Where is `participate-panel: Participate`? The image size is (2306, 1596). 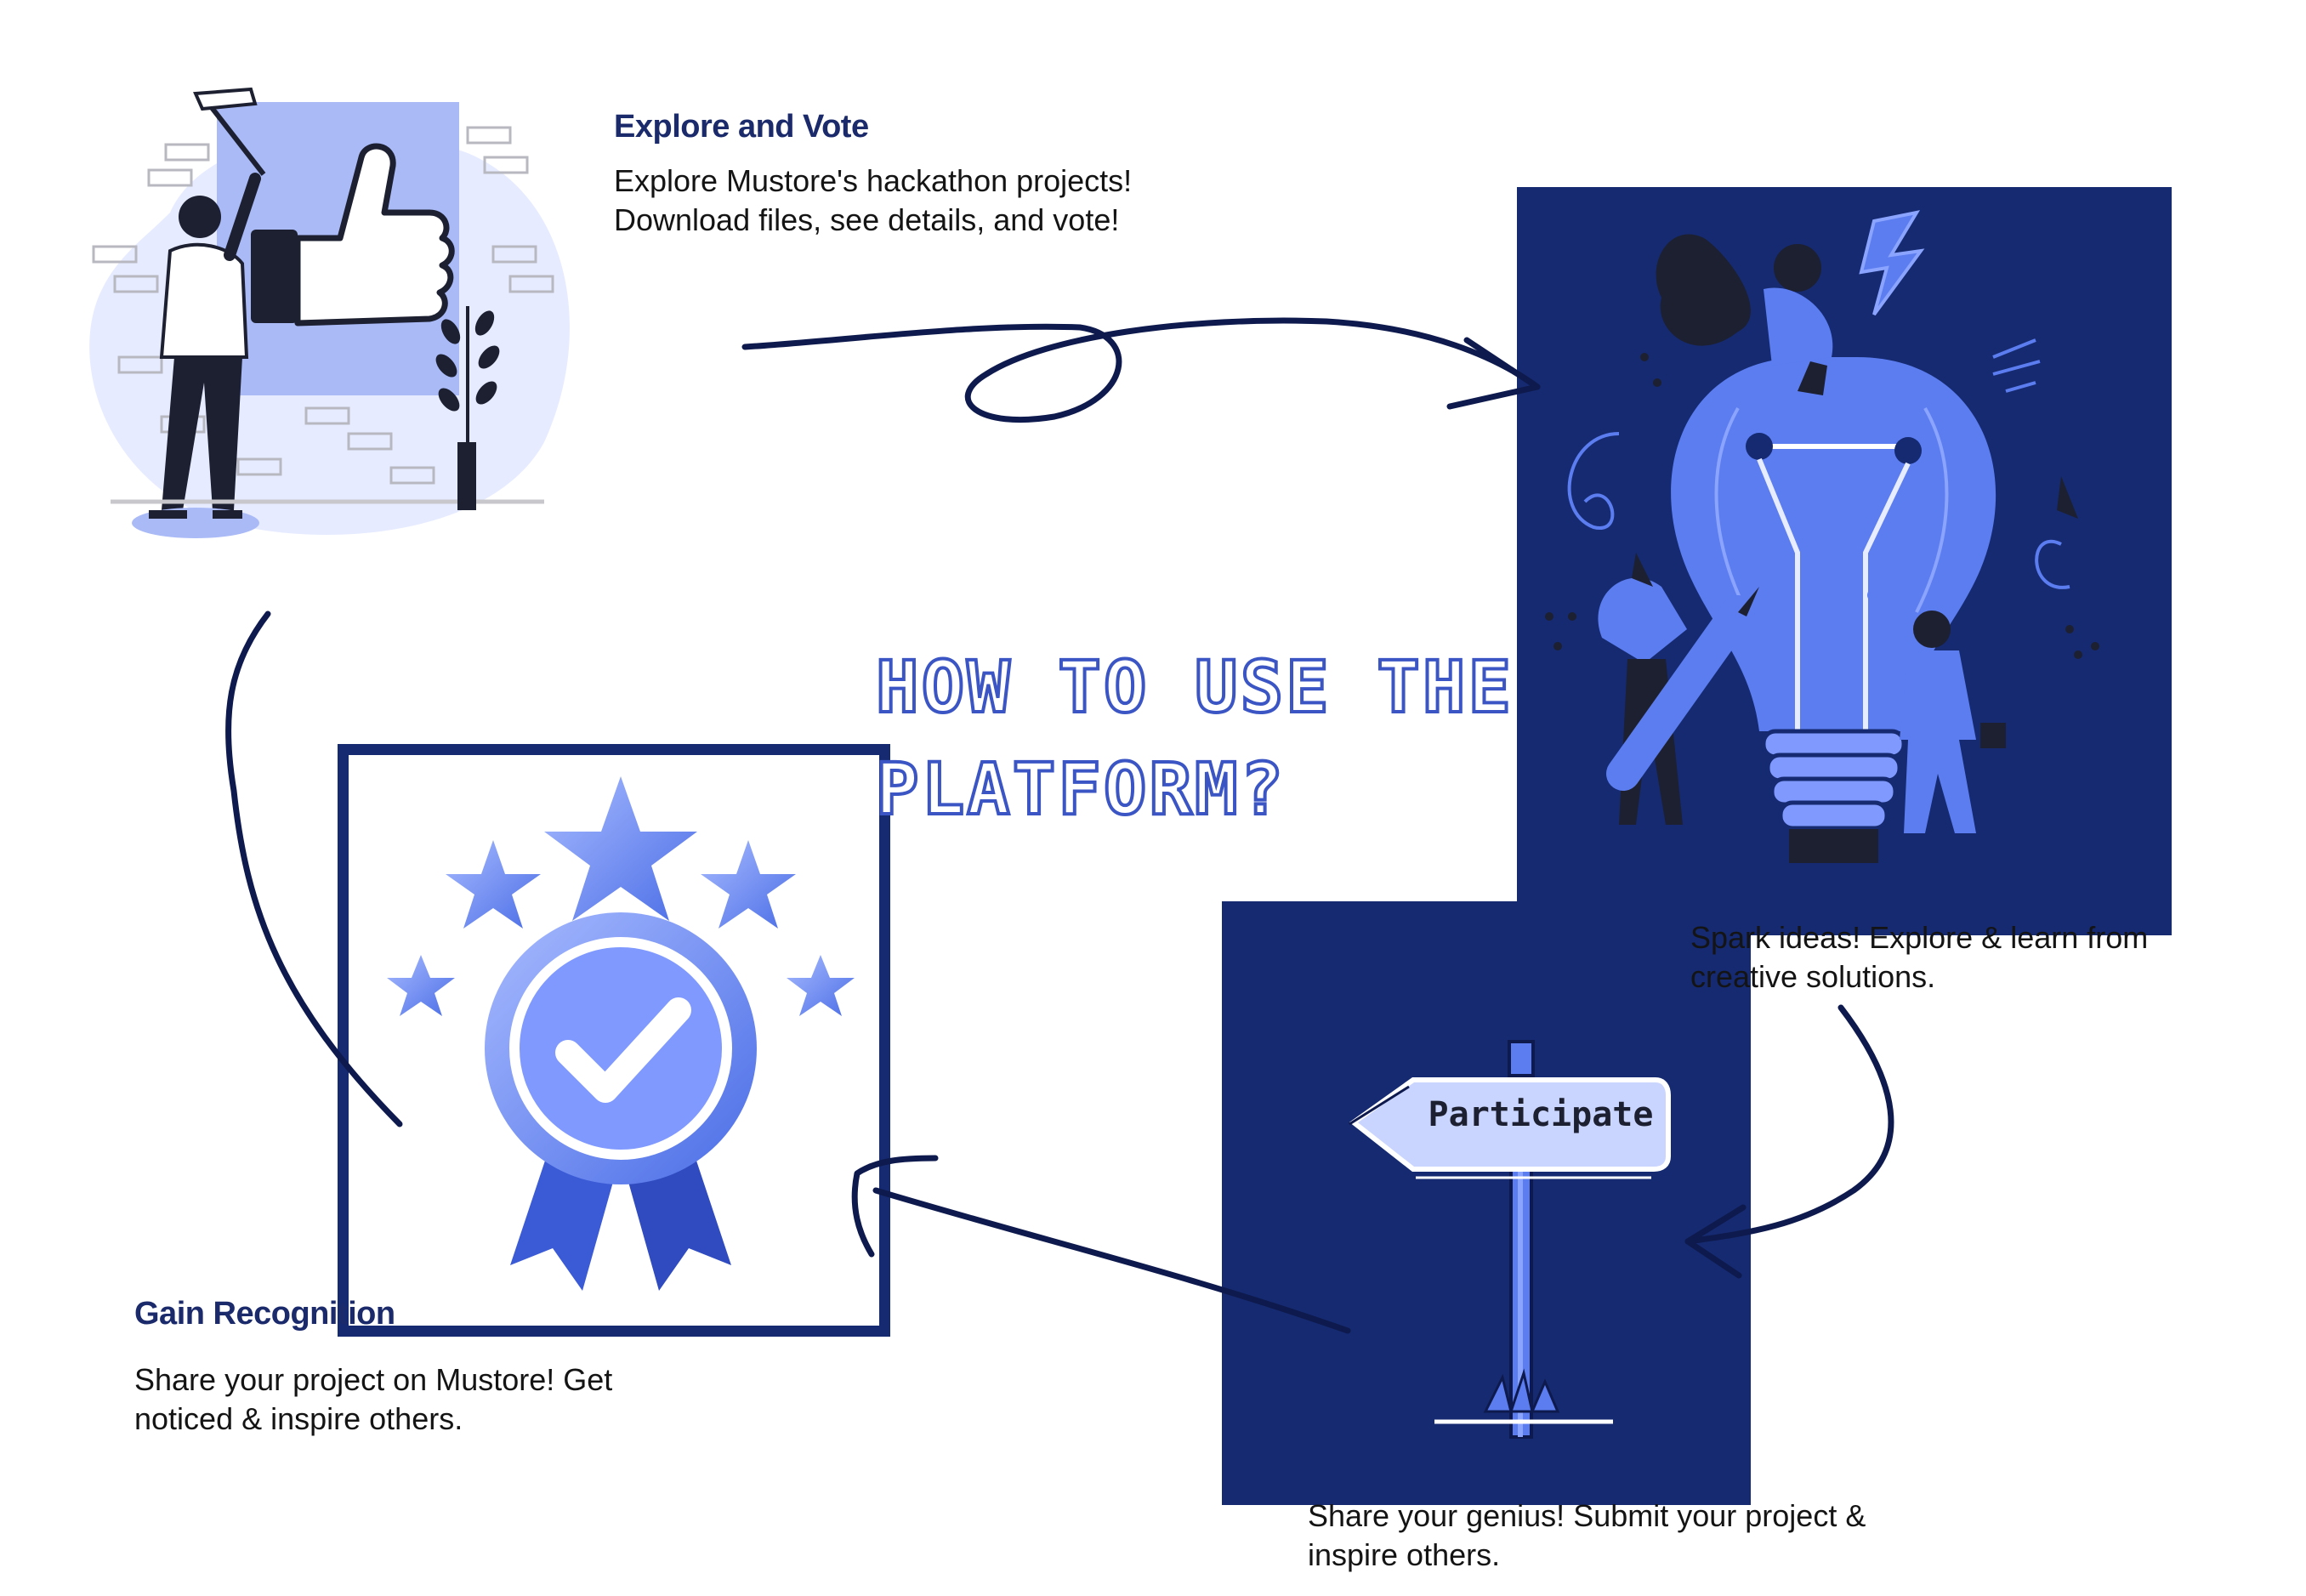
participate-panel: Participate is located at coordinates (1486, 1203).